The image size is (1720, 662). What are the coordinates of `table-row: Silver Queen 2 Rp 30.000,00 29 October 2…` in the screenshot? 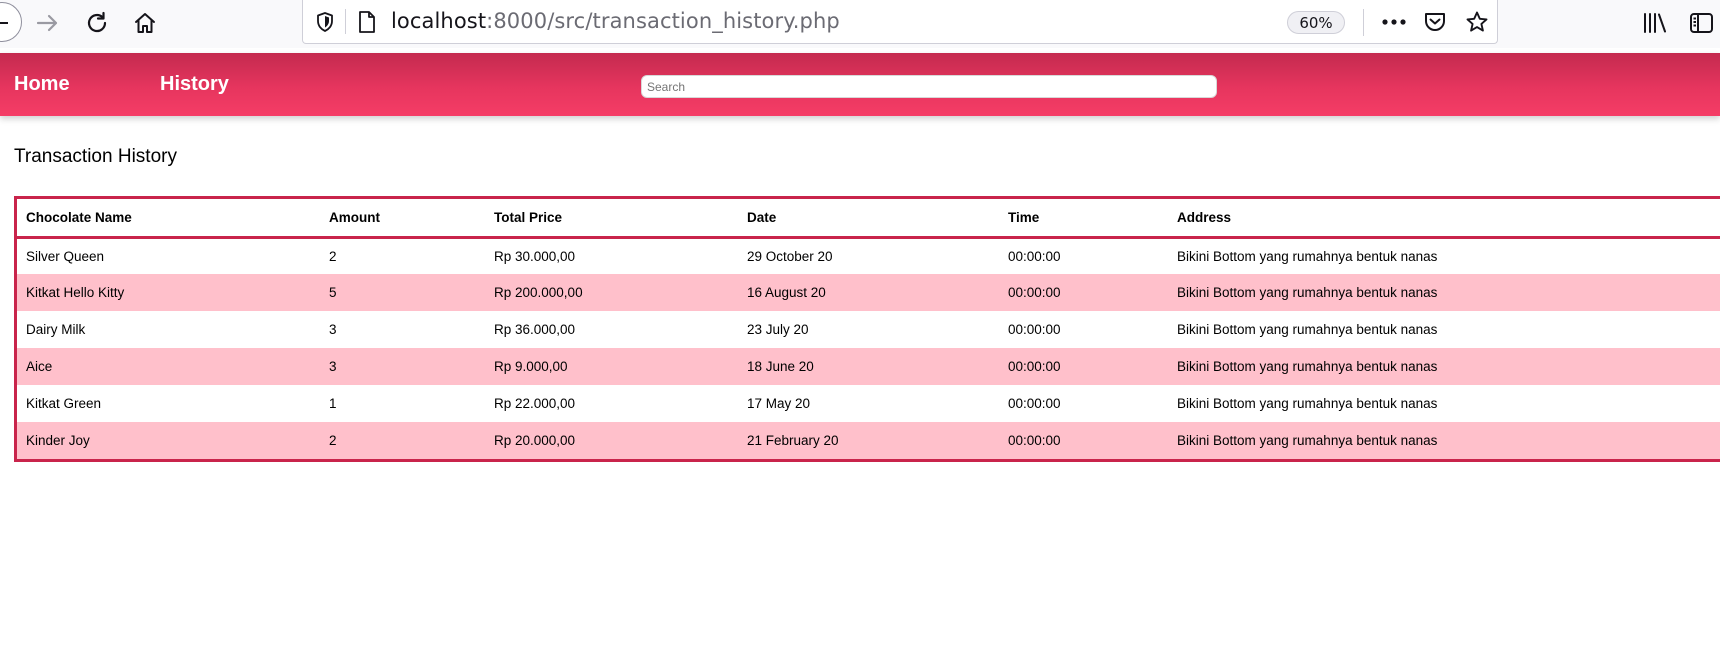 It's located at (868, 255).